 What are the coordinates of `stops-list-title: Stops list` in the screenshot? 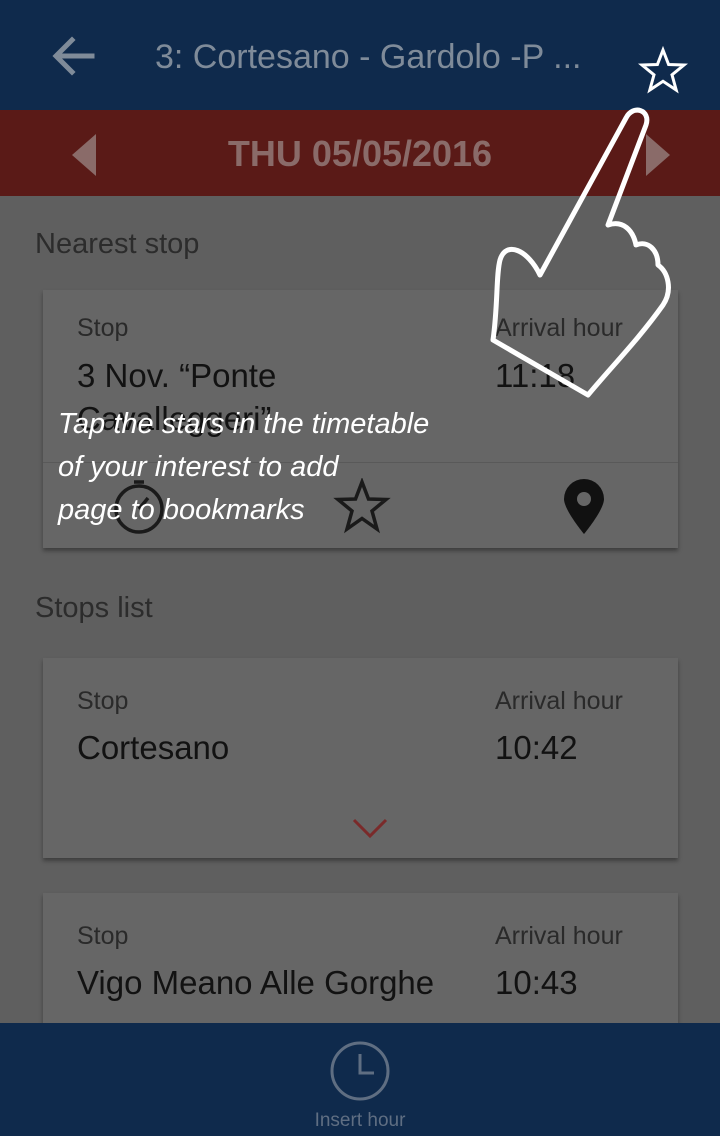 It's located at (94, 608).